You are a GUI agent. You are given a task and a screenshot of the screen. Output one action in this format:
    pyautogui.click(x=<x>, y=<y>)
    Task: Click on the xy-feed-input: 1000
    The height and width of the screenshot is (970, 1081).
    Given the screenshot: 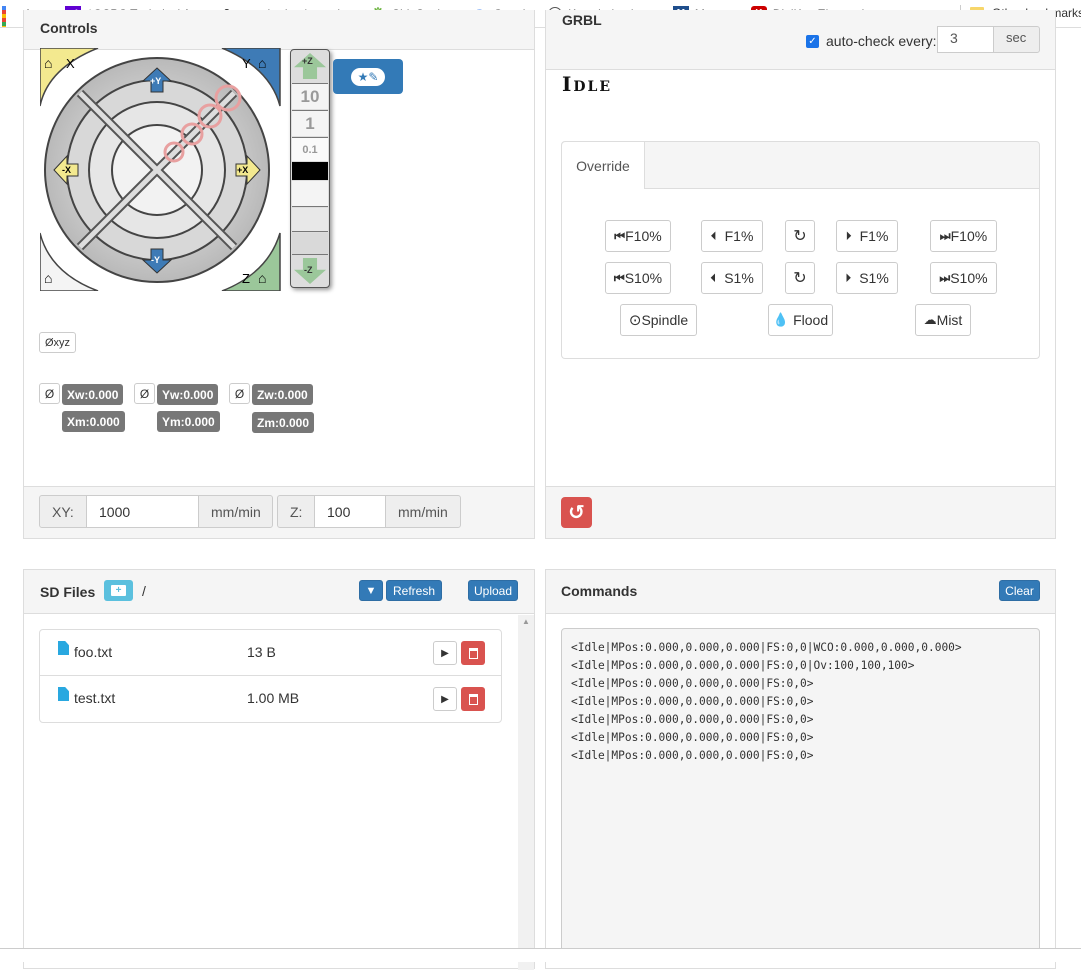 What is the action you would take?
    pyautogui.click(x=142, y=511)
    